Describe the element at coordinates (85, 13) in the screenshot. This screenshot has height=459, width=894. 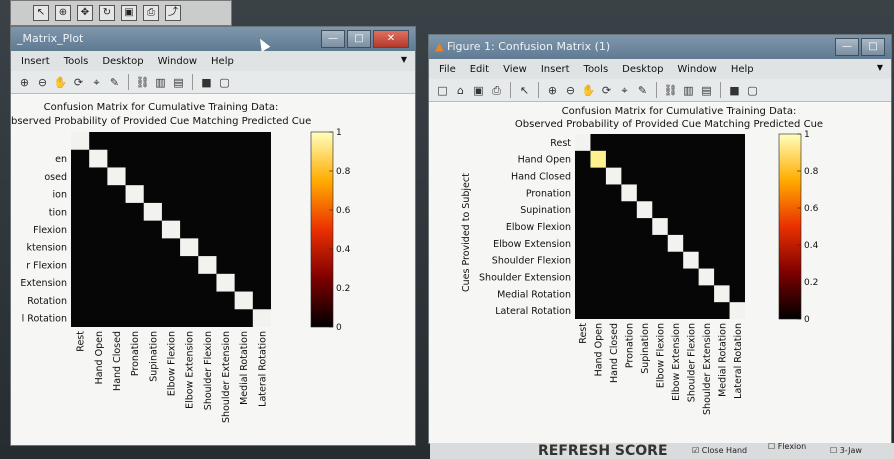
I see `pan-icon: ✥` at that location.